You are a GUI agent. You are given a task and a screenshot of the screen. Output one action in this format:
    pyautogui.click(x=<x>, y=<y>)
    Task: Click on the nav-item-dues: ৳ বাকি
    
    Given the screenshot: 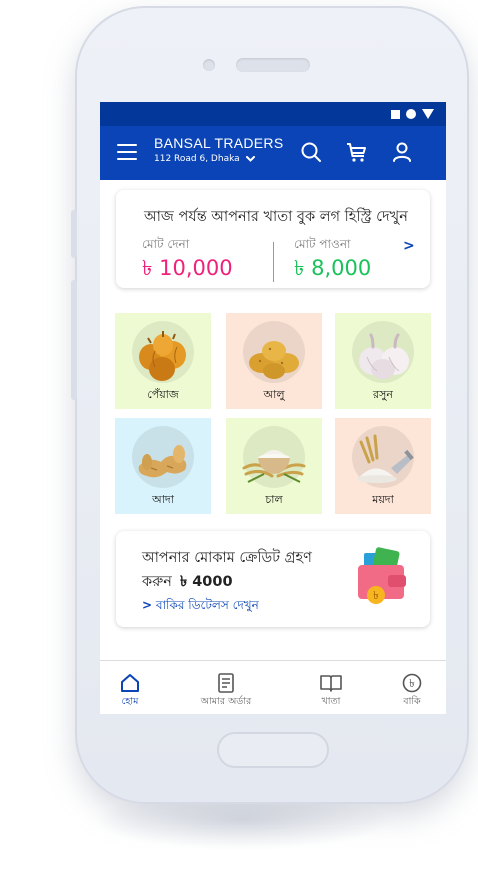 What is the action you would take?
    pyautogui.click(x=412, y=687)
    